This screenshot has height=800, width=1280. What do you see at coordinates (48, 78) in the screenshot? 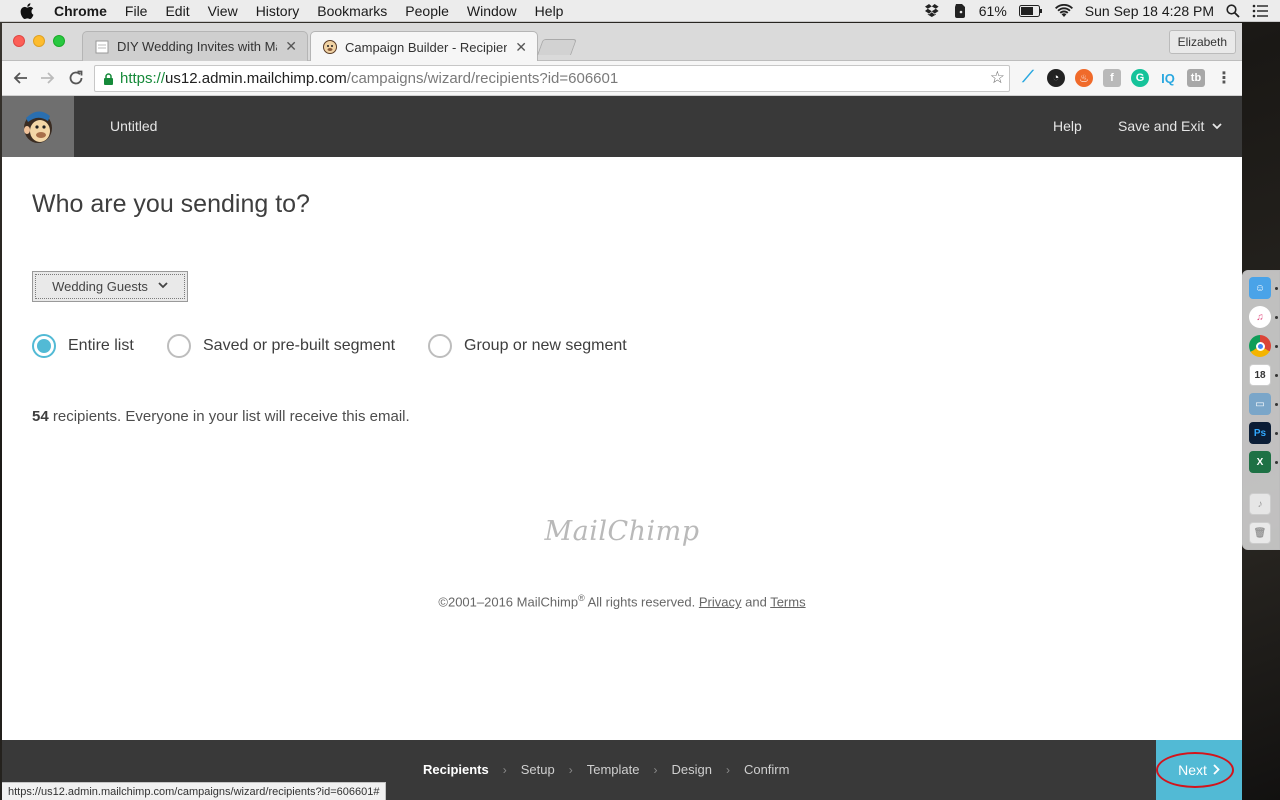
I see `forward-arrow-icon` at bounding box center [48, 78].